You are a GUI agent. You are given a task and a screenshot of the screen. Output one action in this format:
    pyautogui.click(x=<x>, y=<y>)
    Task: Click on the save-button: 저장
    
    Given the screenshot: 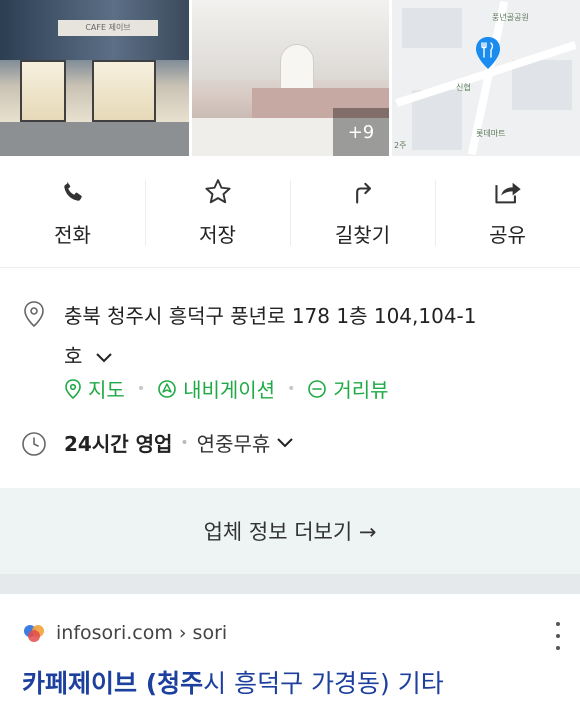 What is the action you would take?
    pyautogui.click(x=217, y=212)
    